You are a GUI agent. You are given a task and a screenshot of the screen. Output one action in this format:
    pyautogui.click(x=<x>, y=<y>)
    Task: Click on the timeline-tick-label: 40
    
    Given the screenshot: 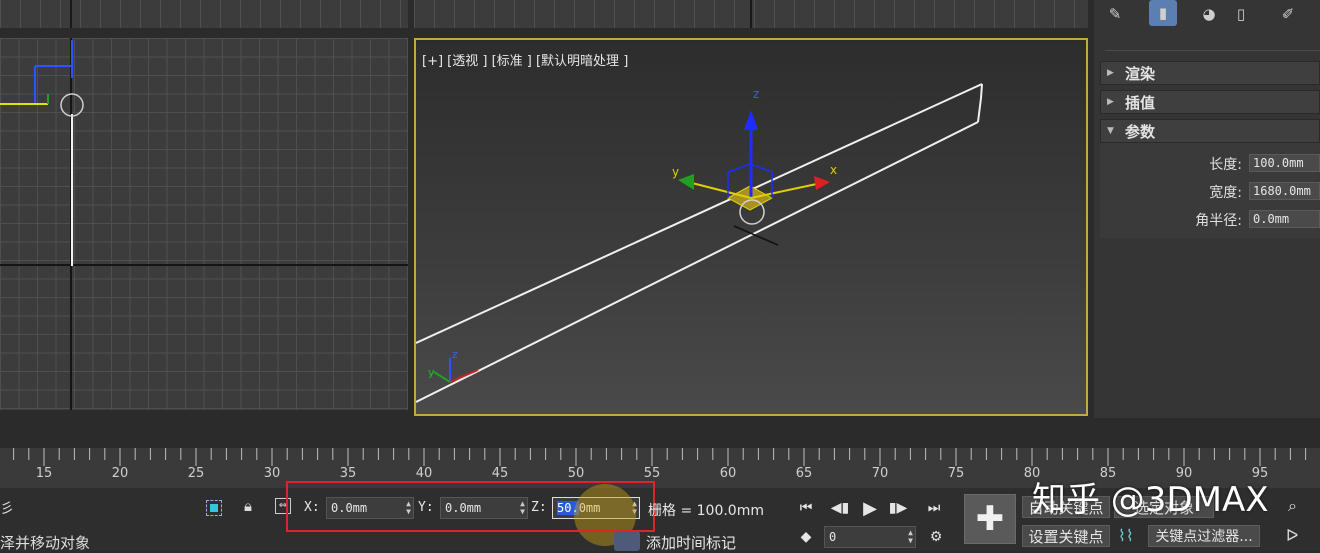 What is the action you would take?
    pyautogui.click(x=424, y=473)
    